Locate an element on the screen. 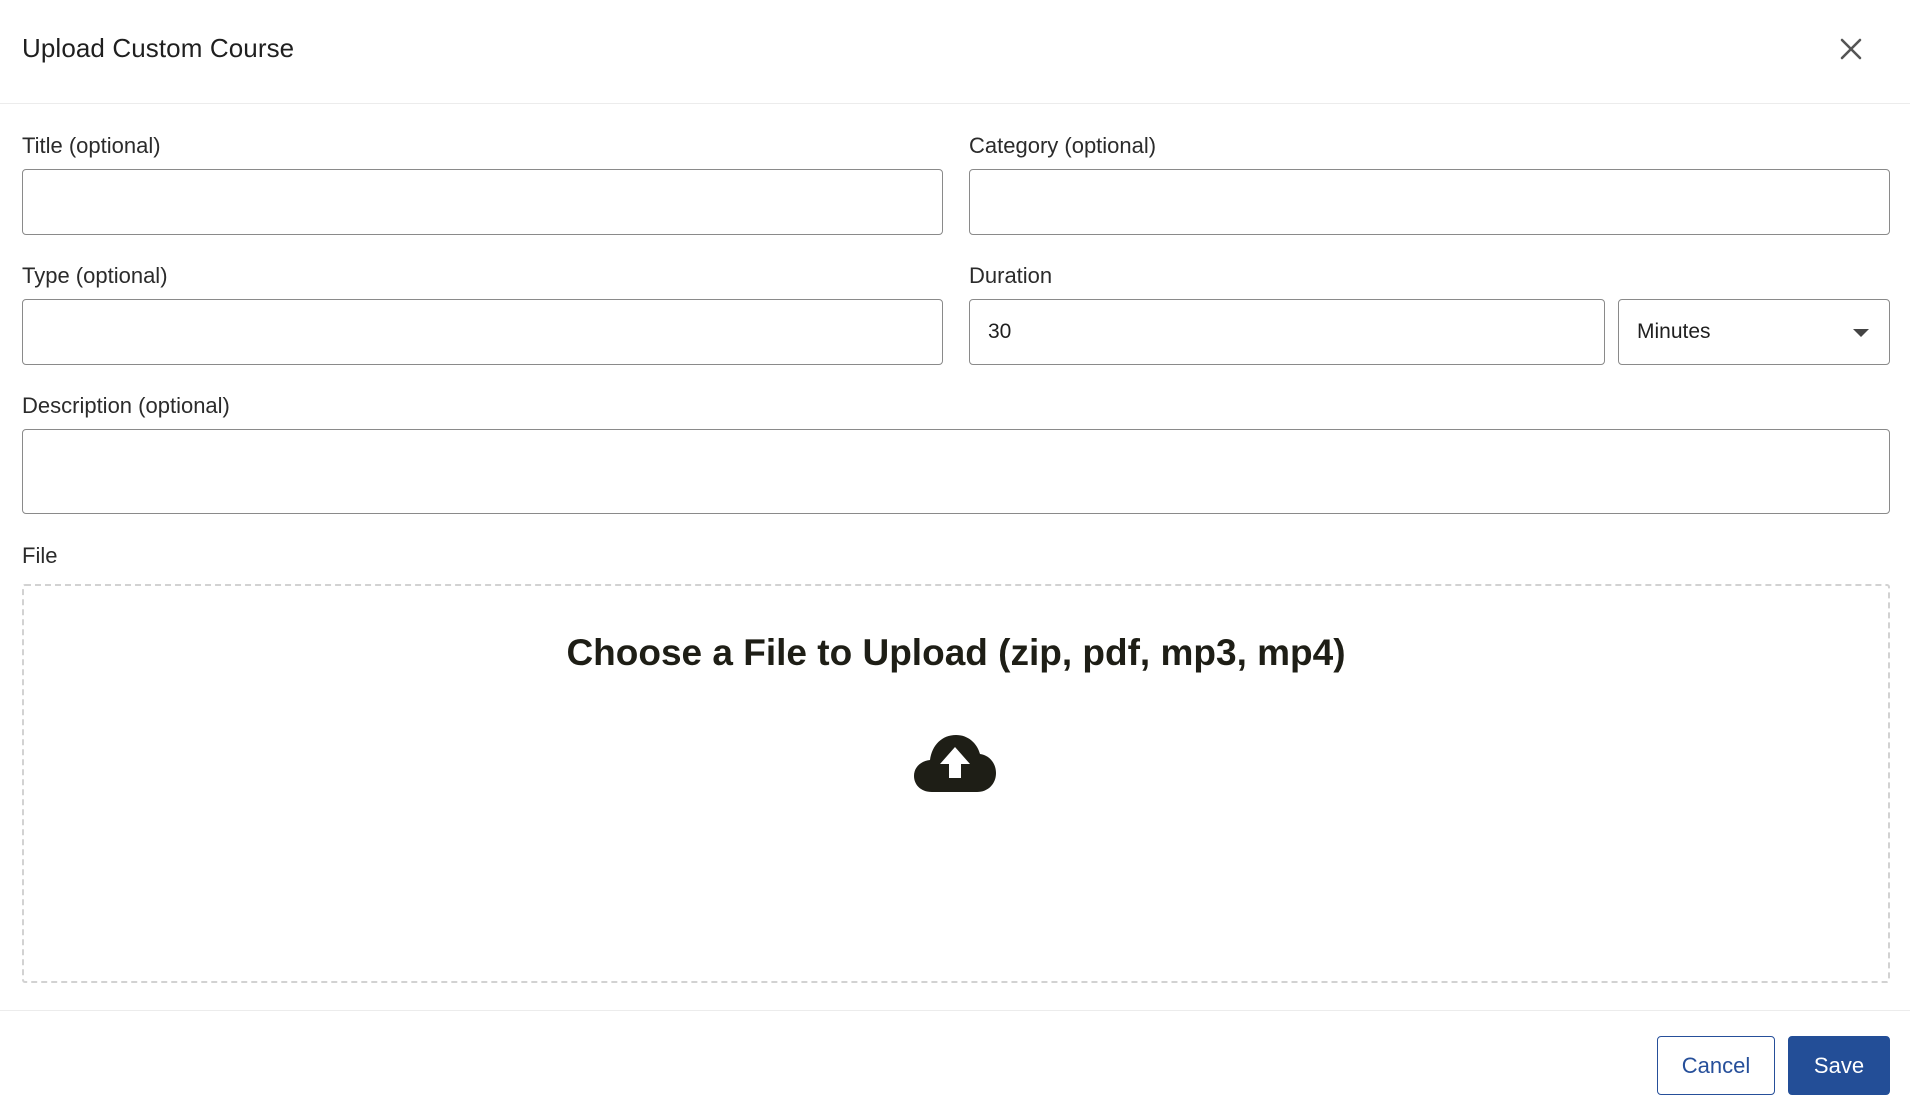  duration-unit-select: Minutes is located at coordinates (1754, 332).